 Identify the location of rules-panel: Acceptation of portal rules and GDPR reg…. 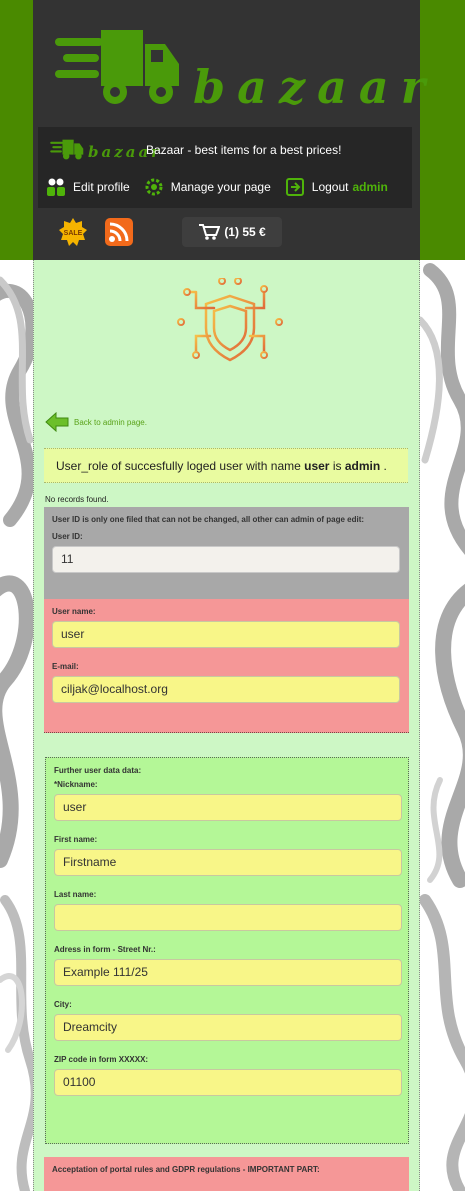
(226, 1174).